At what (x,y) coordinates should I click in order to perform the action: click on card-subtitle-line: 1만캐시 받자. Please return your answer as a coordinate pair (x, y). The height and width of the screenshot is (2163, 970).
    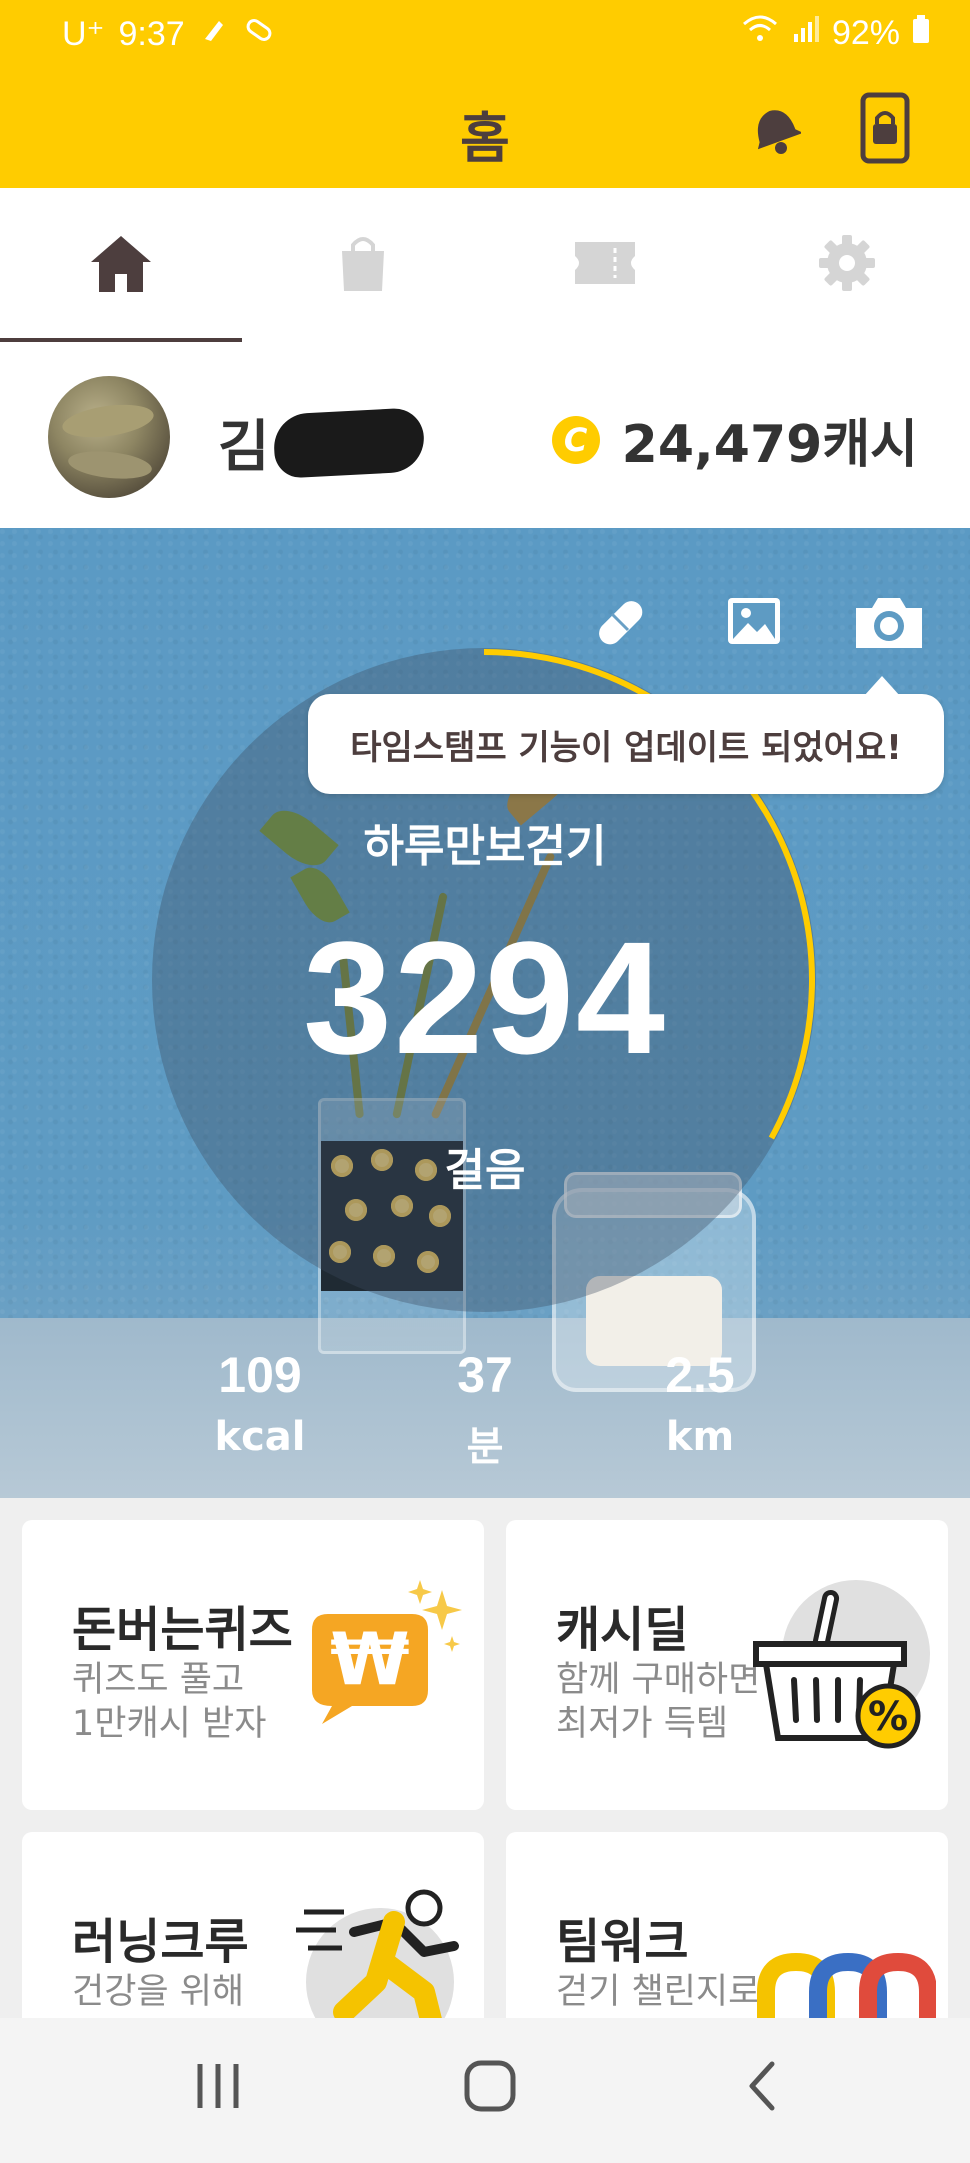
    Looking at the image, I should click on (169, 1724).